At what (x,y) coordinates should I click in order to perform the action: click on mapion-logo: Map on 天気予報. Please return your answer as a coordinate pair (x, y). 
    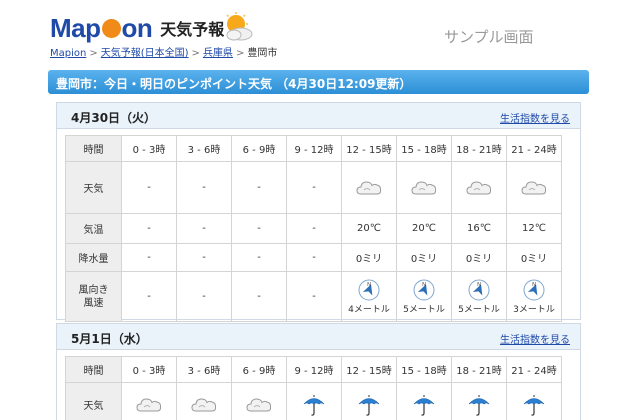
    Looking at the image, I should click on (137, 27).